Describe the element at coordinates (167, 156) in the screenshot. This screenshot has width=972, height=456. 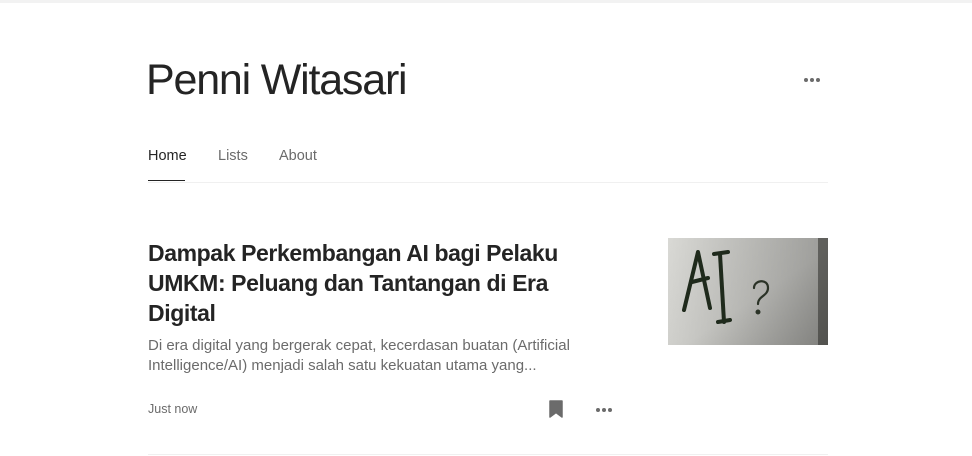
I see `tab-home: Home` at that location.